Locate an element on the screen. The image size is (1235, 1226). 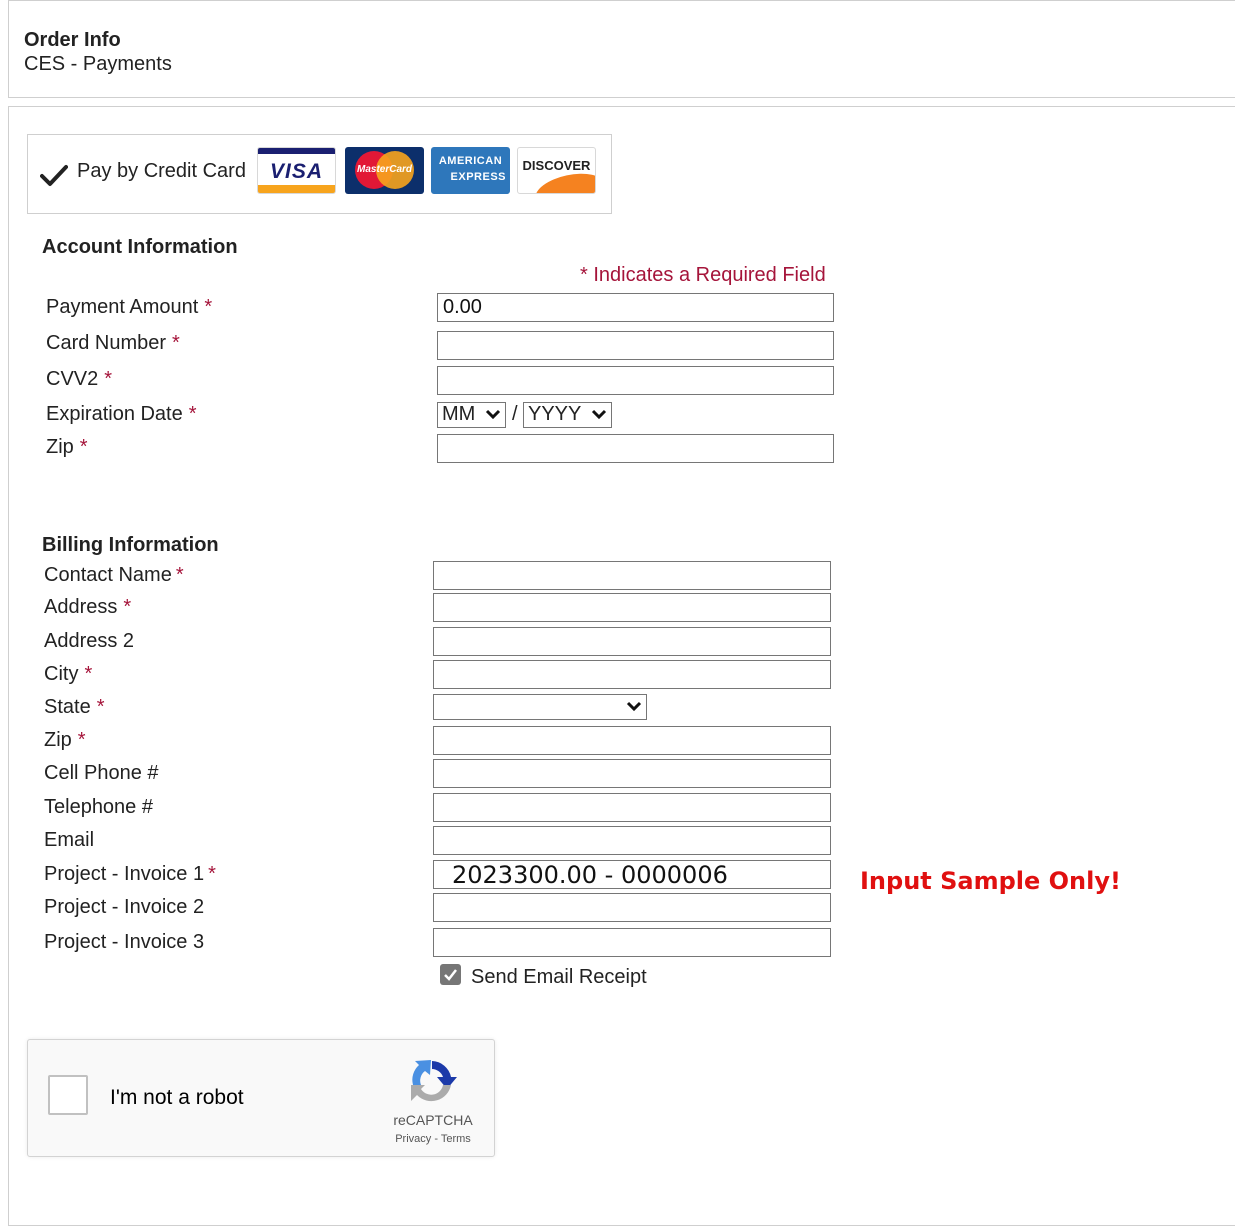
expiration-year-select: YYYY is located at coordinates (567, 415).